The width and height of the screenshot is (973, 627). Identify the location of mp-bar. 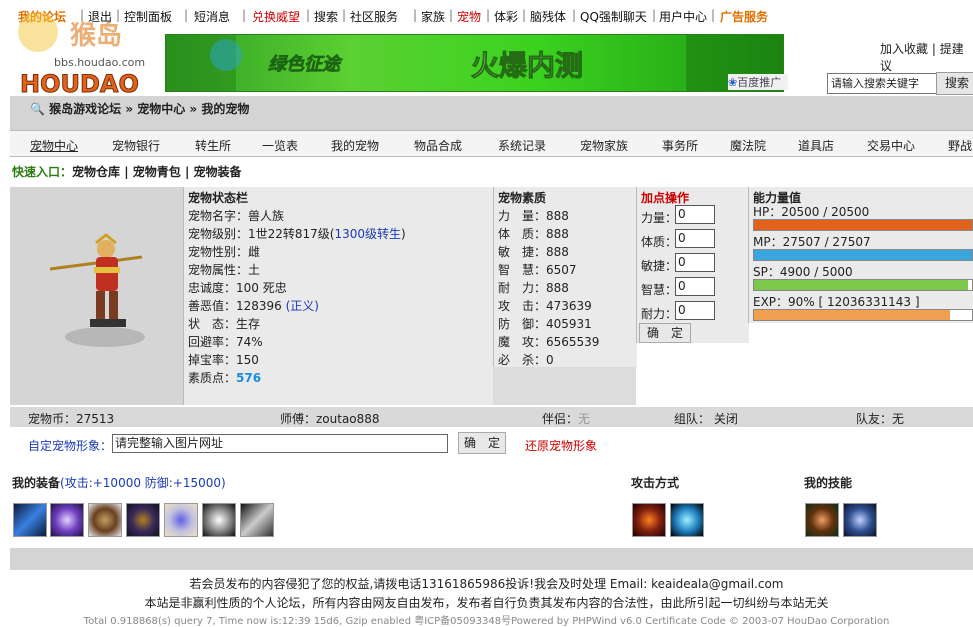
(863, 255).